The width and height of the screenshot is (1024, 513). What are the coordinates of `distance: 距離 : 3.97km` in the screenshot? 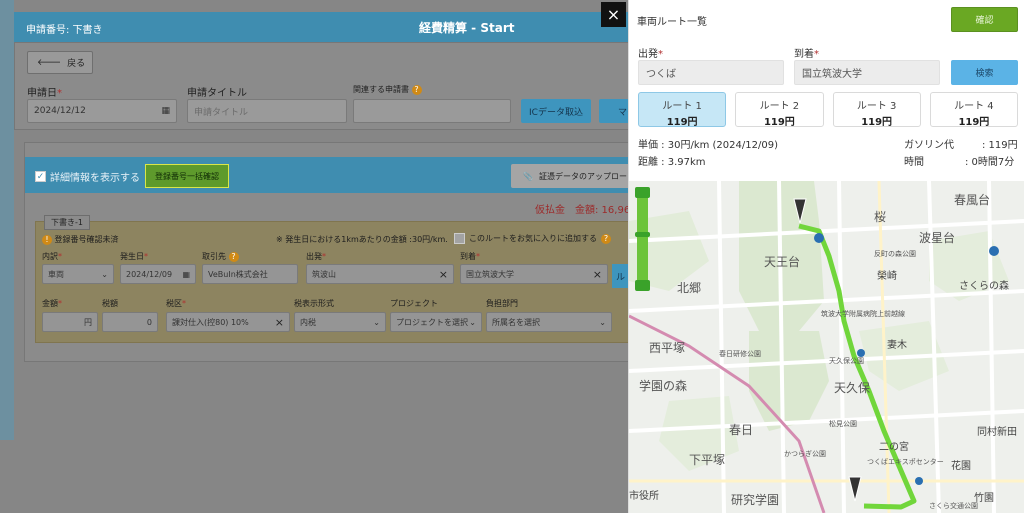 It's located at (672, 162).